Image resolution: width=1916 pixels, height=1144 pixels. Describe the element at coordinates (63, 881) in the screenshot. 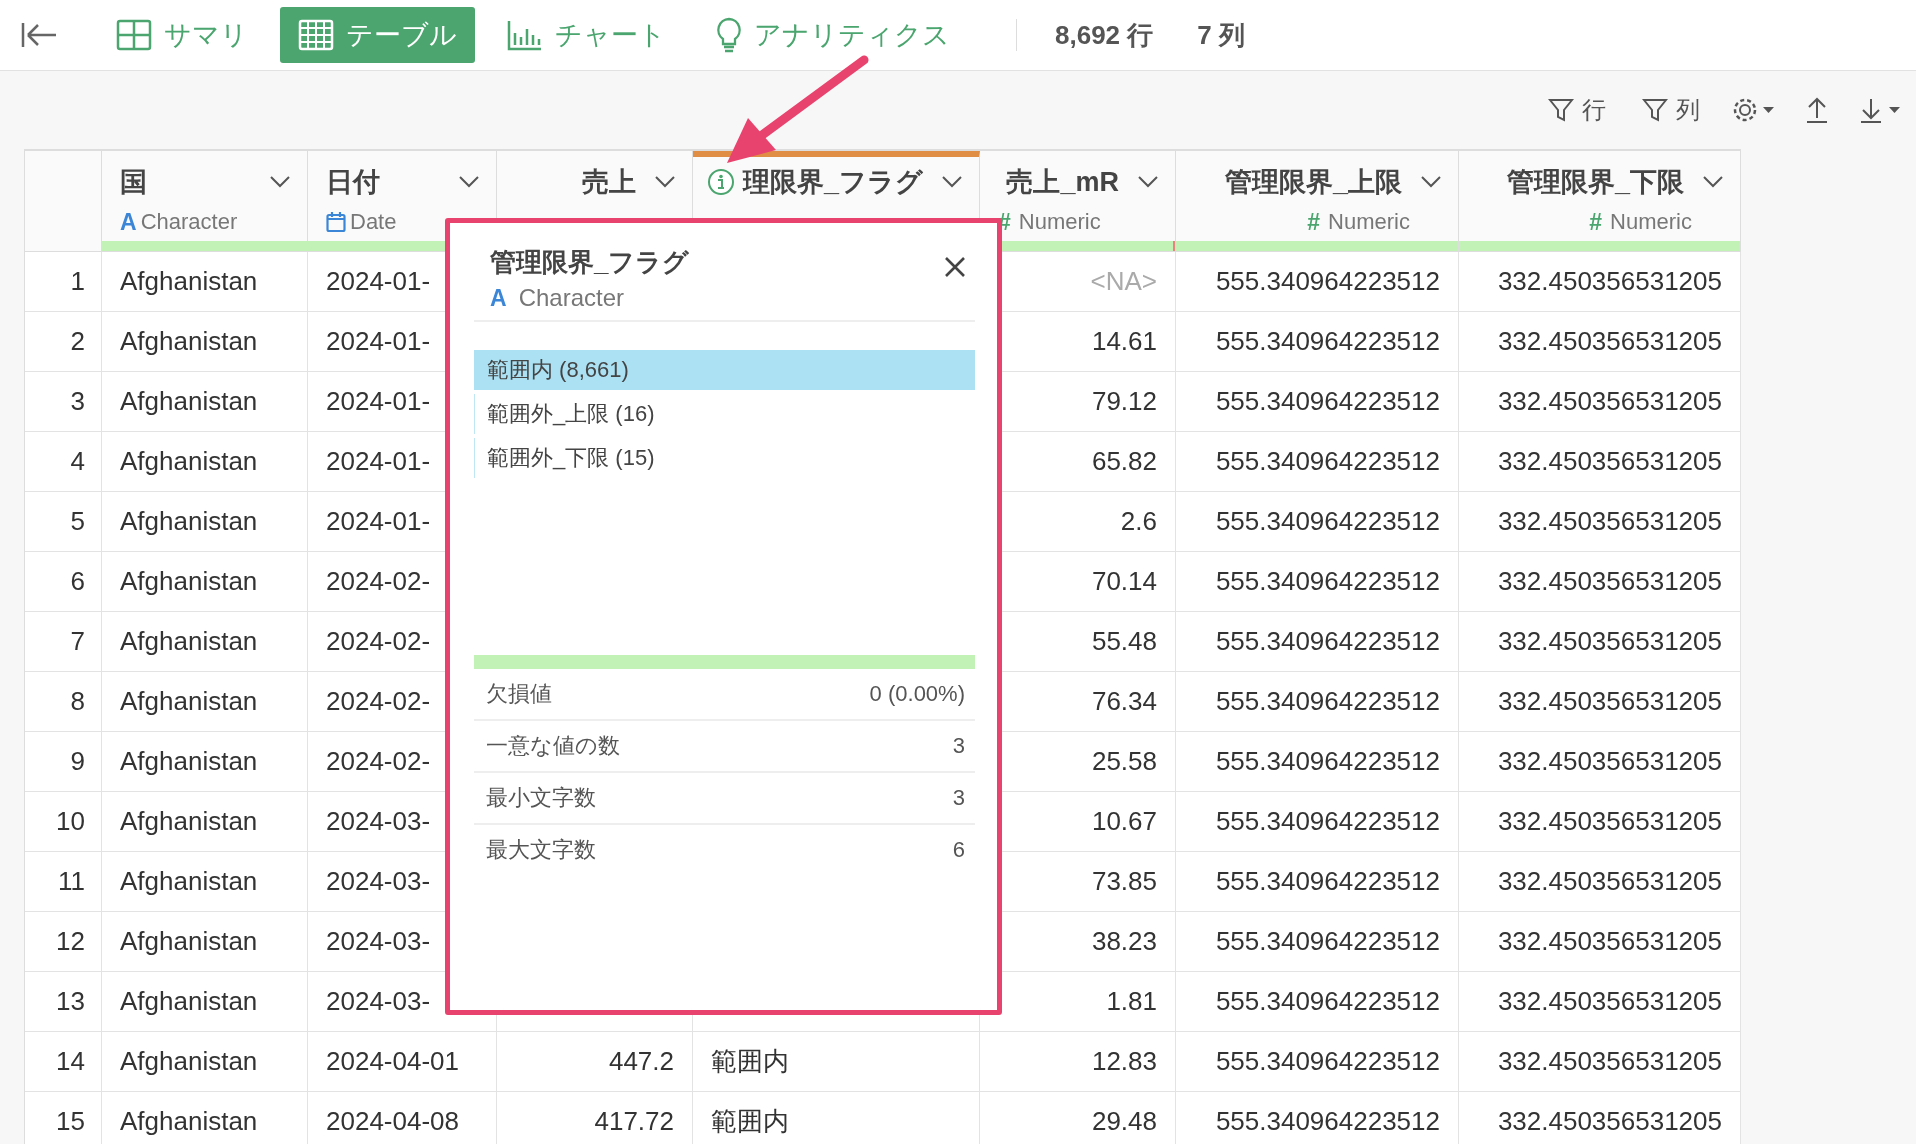

I see `row-number: 11` at that location.